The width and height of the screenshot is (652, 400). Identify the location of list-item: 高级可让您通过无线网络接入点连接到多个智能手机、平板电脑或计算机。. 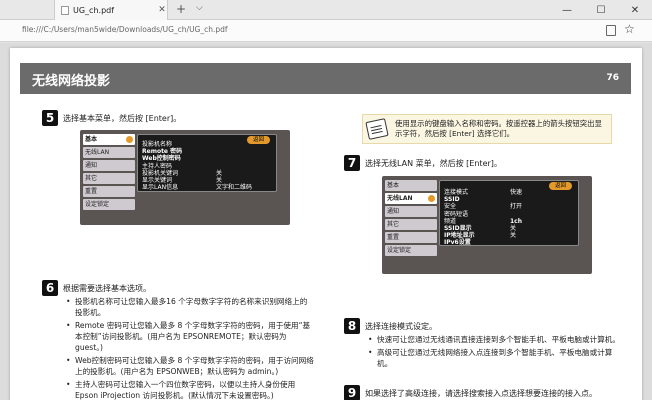
(494, 358).